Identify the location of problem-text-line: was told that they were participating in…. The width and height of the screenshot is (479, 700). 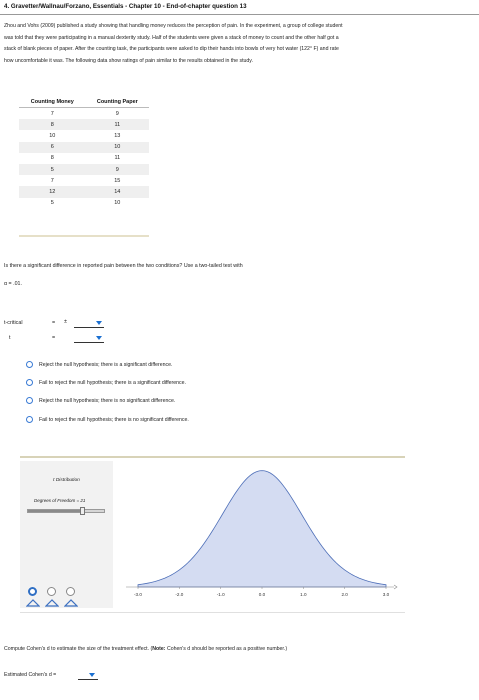
(171, 37).